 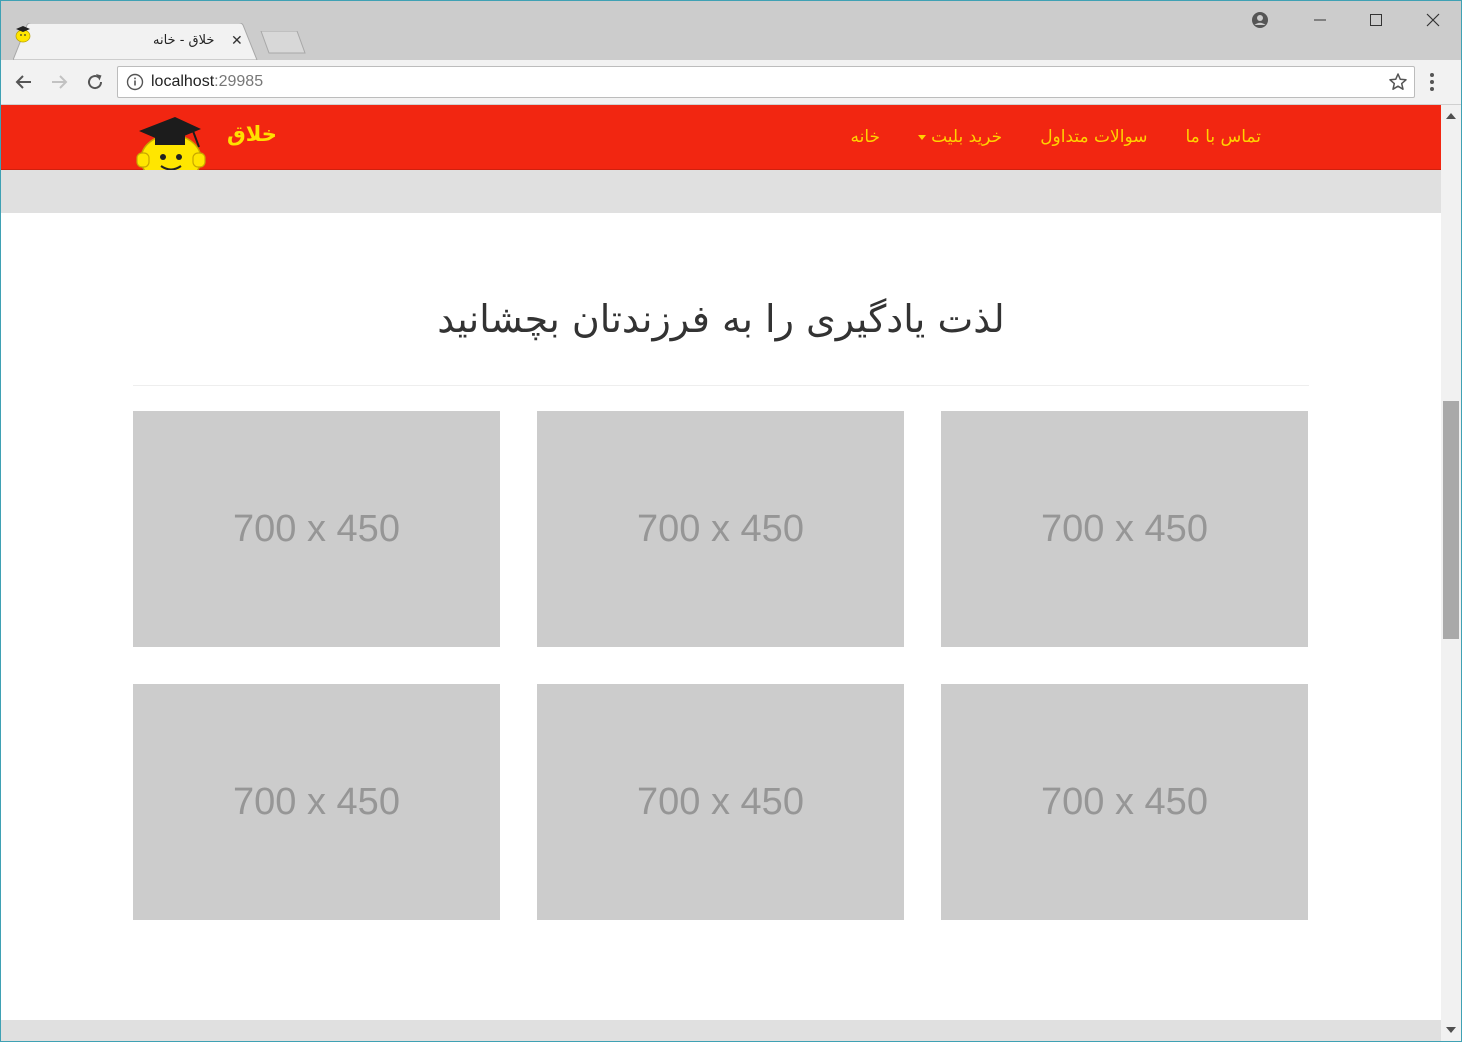 What do you see at coordinates (252, 134) in the screenshot?
I see `brand-name: خلاق` at bounding box center [252, 134].